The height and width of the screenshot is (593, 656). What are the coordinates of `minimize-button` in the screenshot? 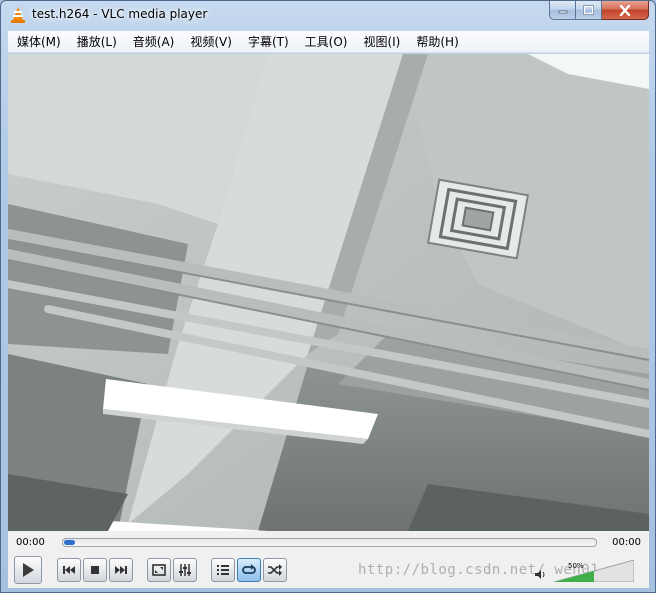 It's located at (562, 10).